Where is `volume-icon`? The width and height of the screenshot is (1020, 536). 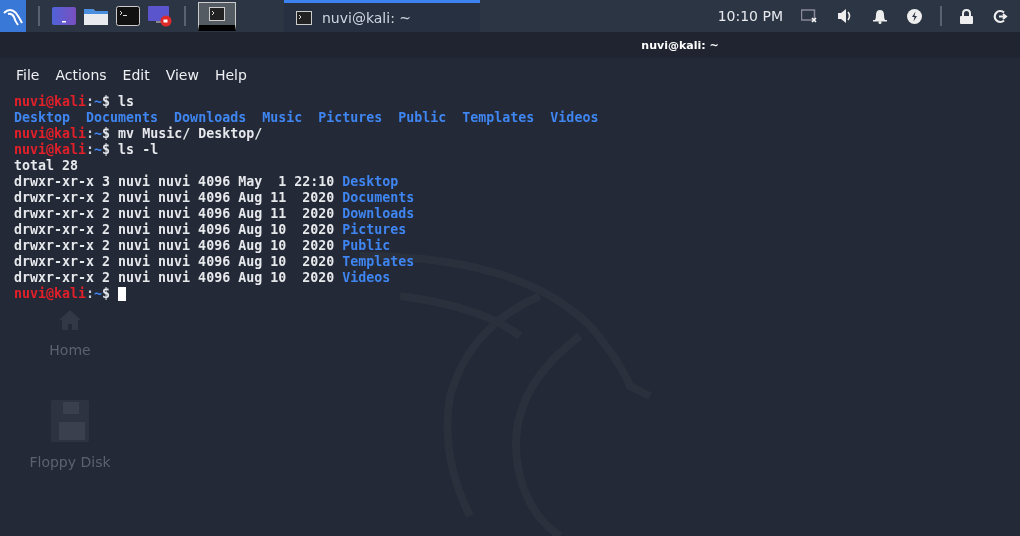
volume-icon is located at coordinates (845, 16).